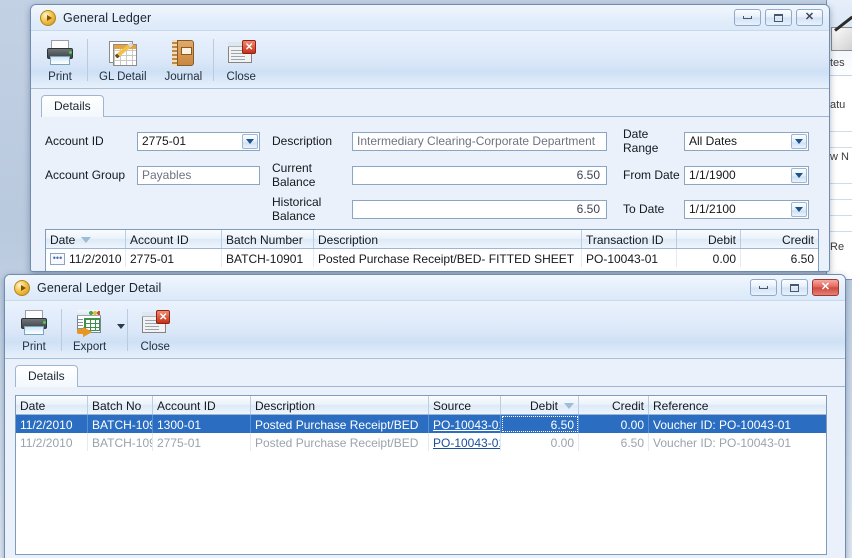 This screenshot has width=852, height=558. What do you see at coordinates (198, 141) in the screenshot?
I see `account-id-combo: 2775-01` at bounding box center [198, 141].